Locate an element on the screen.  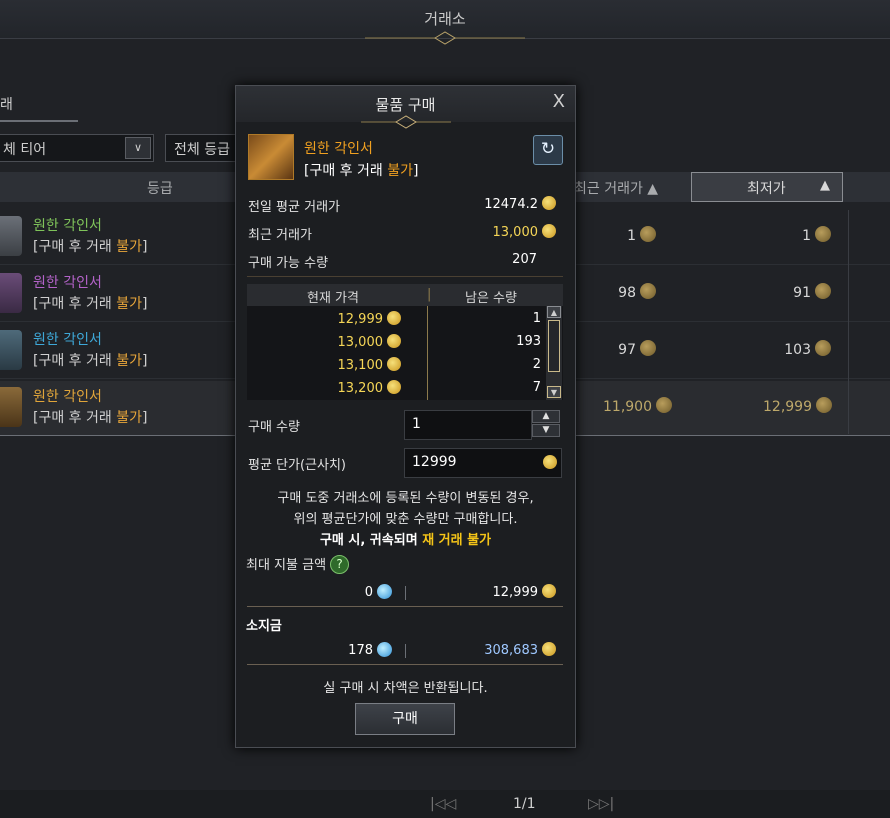
available-qty-label: 구매 가능 수량 is located at coordinates (288, 263).